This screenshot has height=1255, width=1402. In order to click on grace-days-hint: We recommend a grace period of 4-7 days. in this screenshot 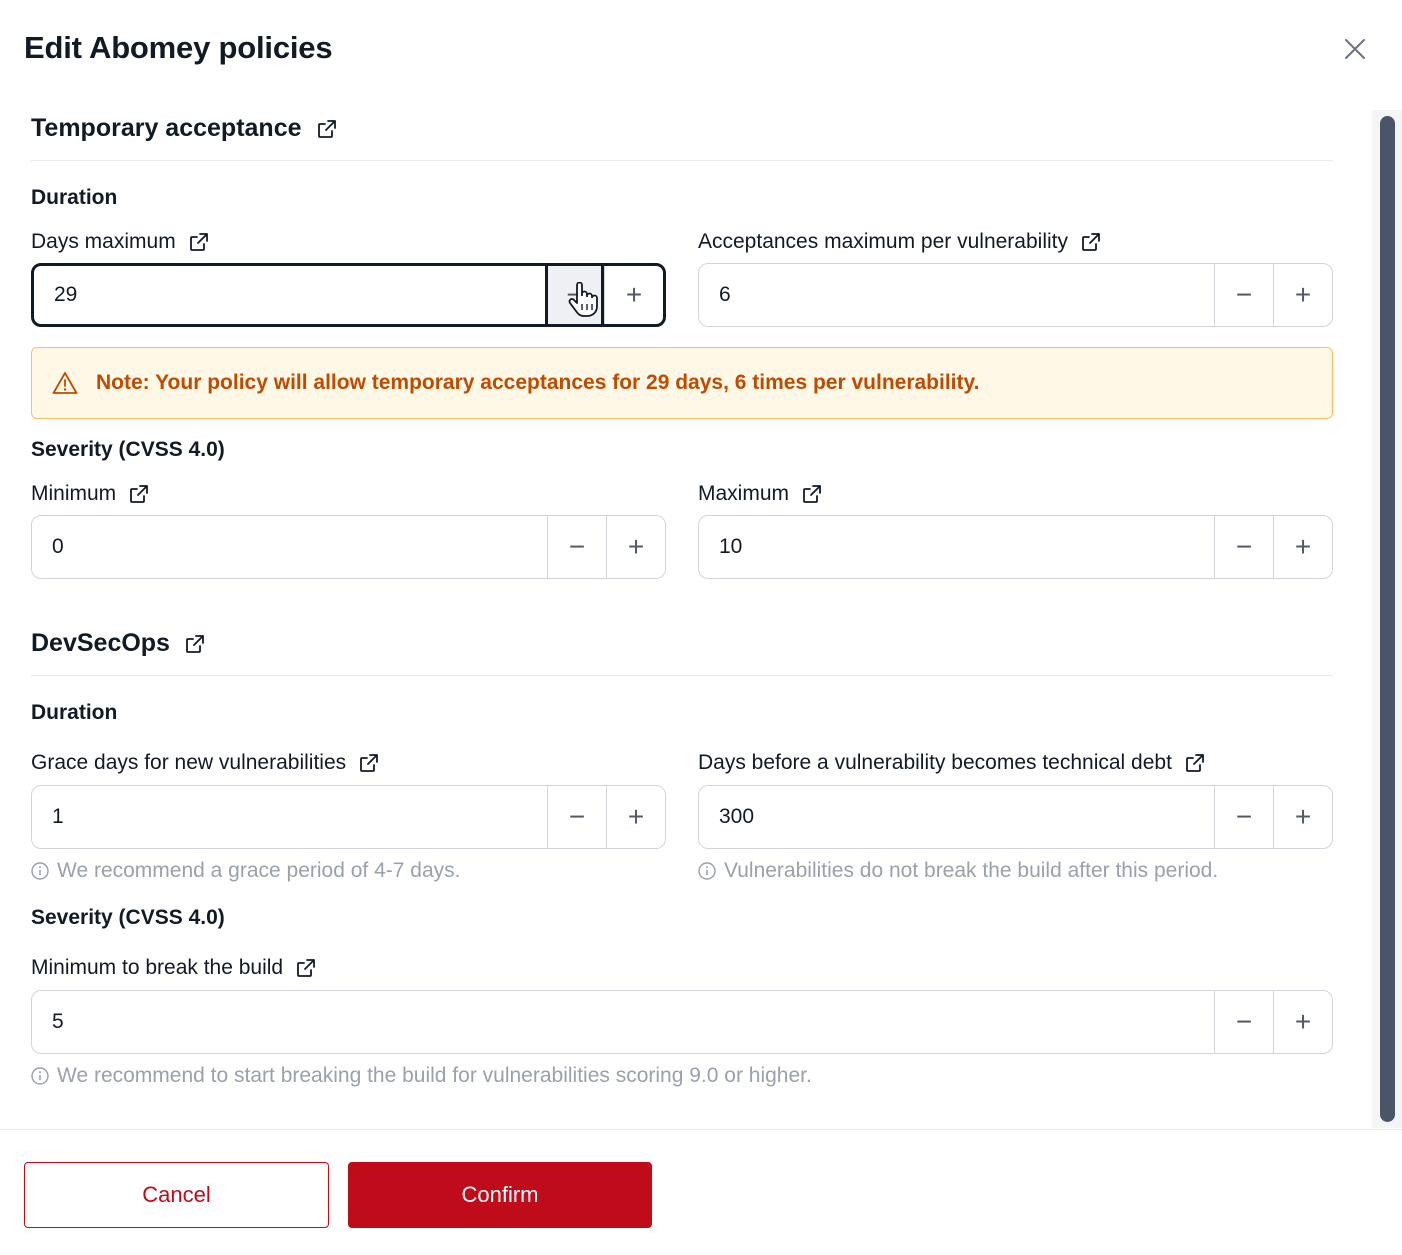, I will do `click(245, 871)`.